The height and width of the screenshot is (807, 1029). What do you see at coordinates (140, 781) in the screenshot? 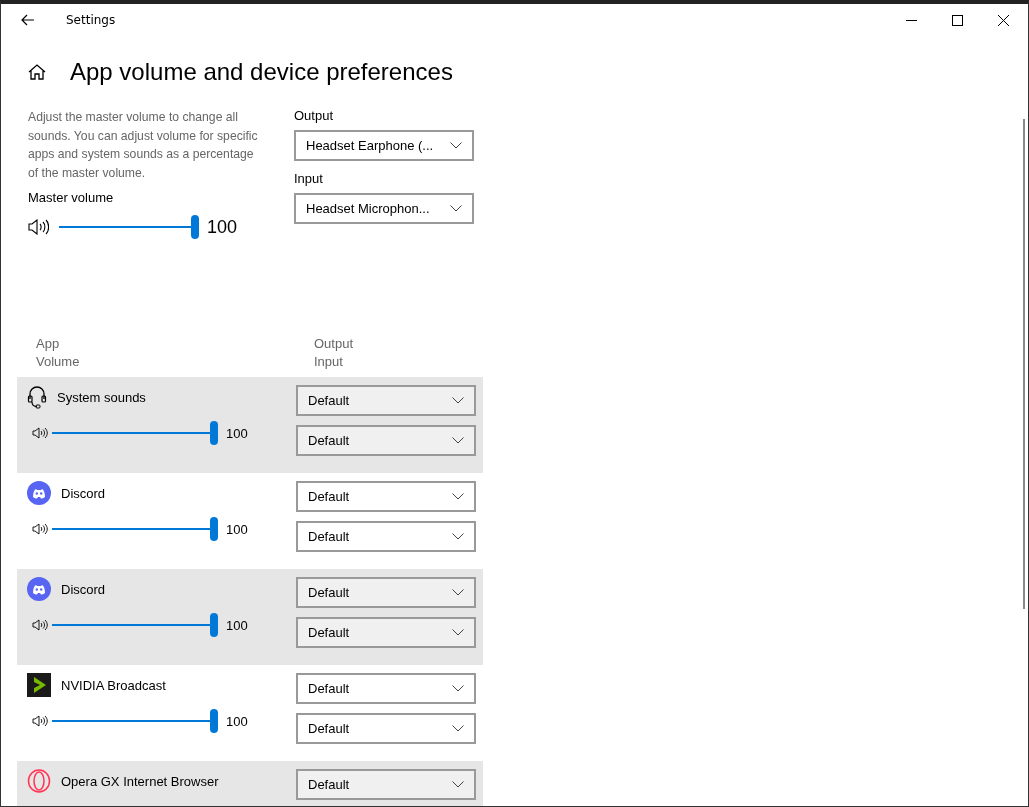
I see `app-name: Opera GX Internet Browser` at bounding box center [140, 781].